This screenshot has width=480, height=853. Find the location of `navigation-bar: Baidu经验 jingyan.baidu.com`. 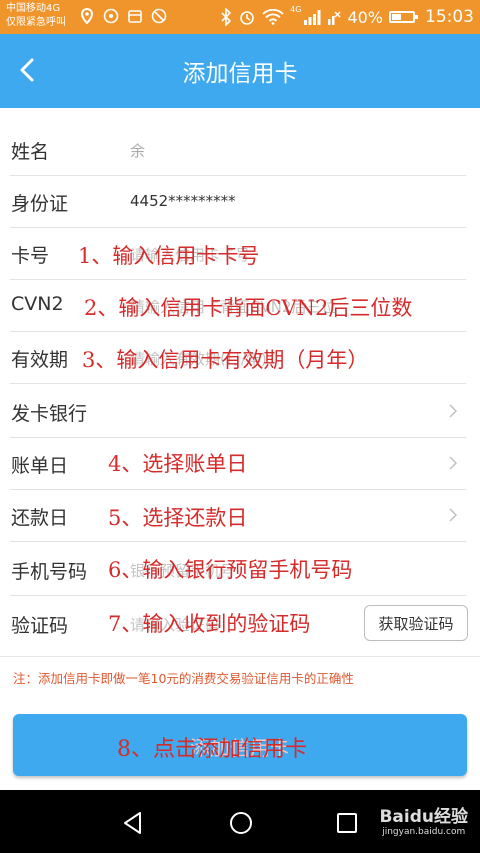

navigation-bar: Baidu经验 jingyan.baidu.com is located at coordinates (240, 821).